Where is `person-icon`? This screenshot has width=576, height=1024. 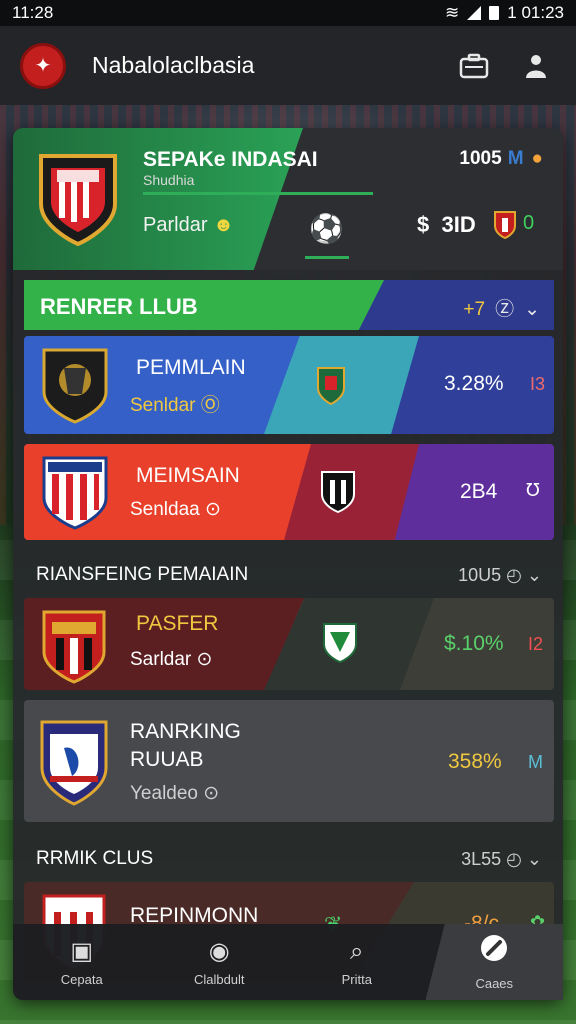
person-icon is located at coordinates (536, 66).